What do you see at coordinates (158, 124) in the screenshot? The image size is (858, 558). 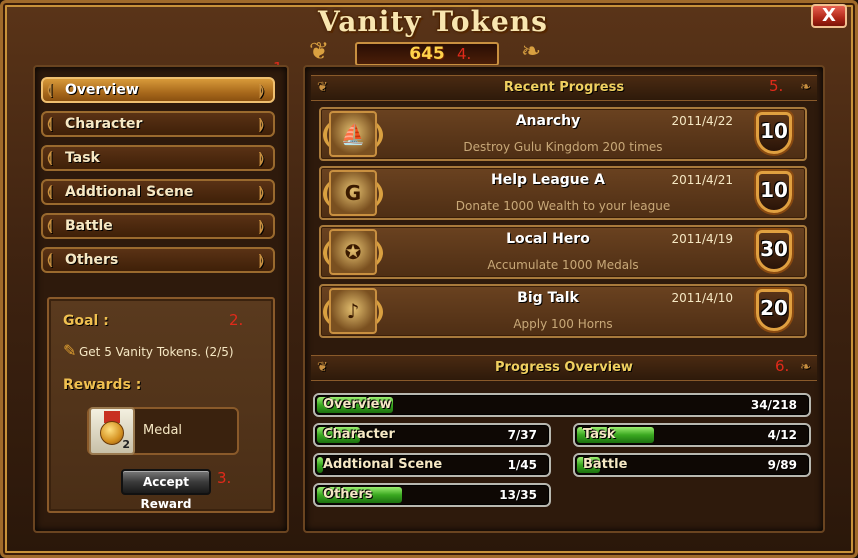 I see `nav-item-character: ⟬ Character ⟭` at bounding box center [158, 124].